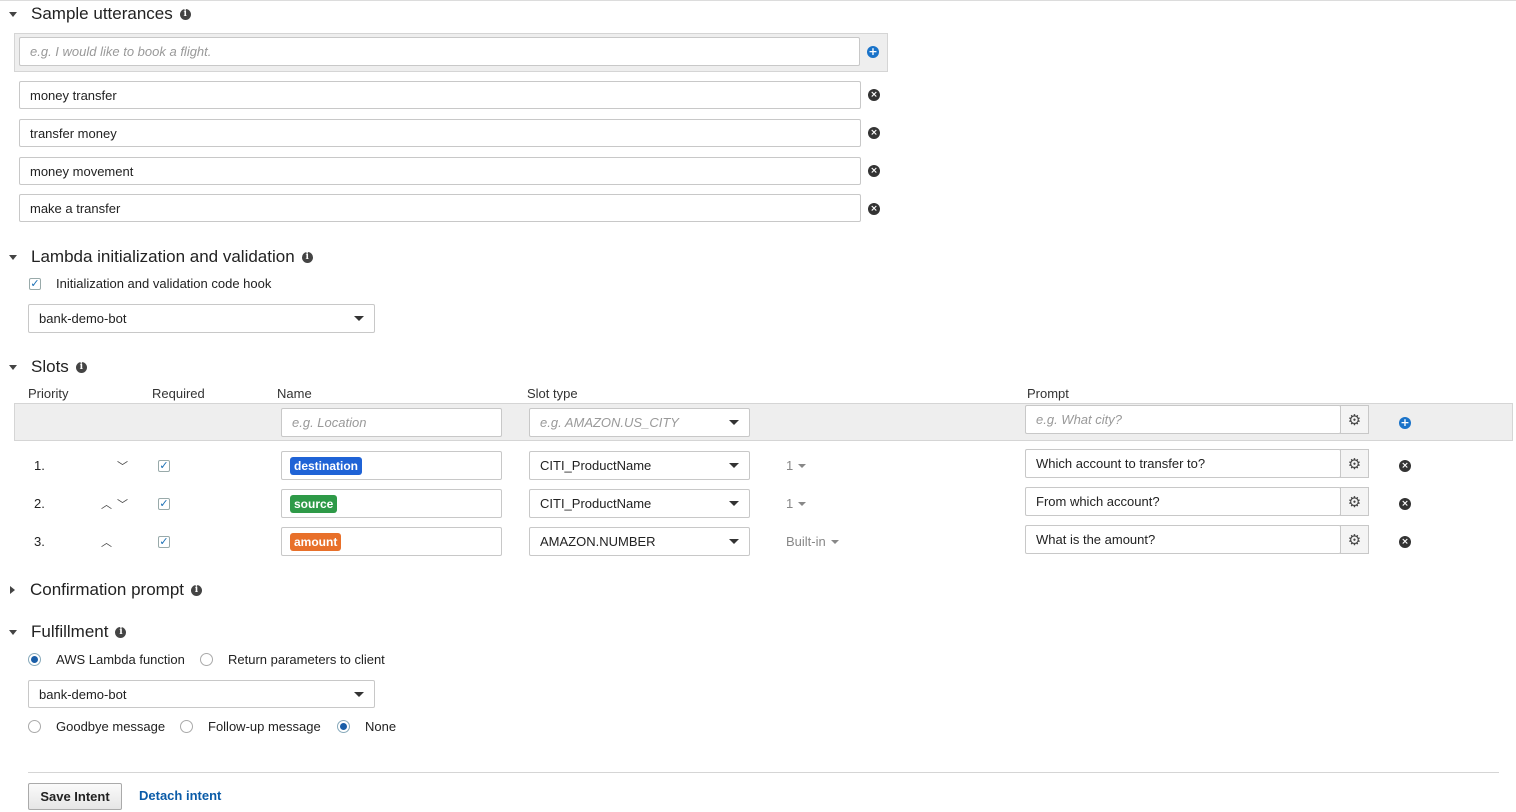  Describe the element at coordinates (178, 393) in the screenshot. I see `col-required: Required` at that location.